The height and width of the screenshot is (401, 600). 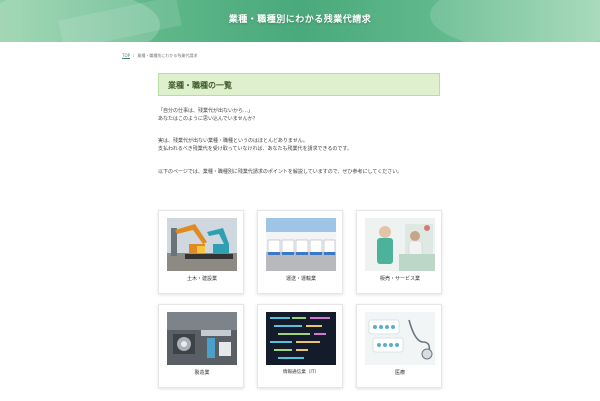 I want to click on industry-card-construction: 土木・建設業, so click(x=201, y=252).